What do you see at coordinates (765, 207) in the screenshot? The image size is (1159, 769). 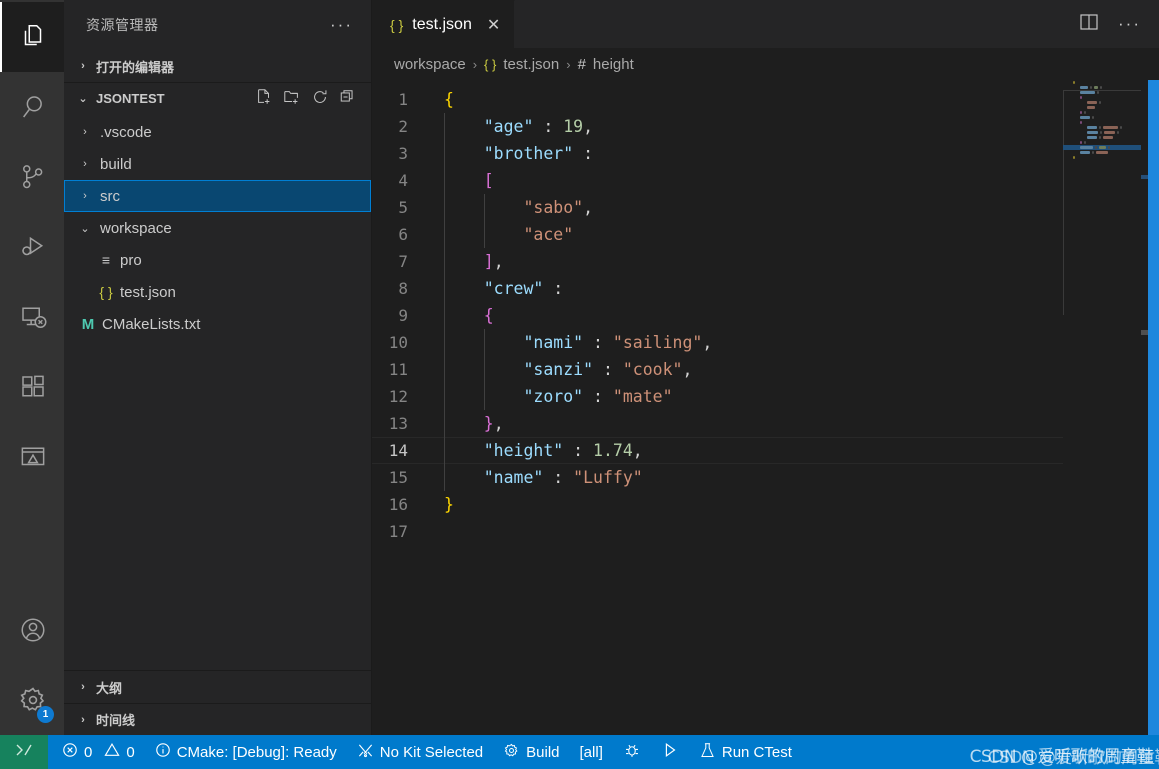 I see `code-line-5: 5 "sabo",` at bounding box center [765, 207].